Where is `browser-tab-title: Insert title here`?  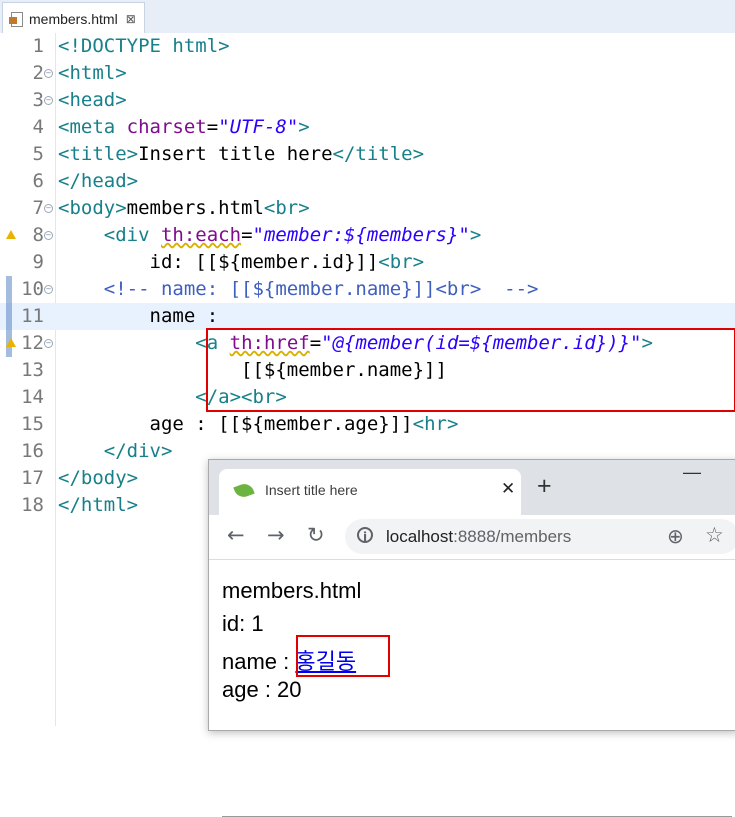
browser-tab-title: Insert title here is located at coordinates (311, 490).